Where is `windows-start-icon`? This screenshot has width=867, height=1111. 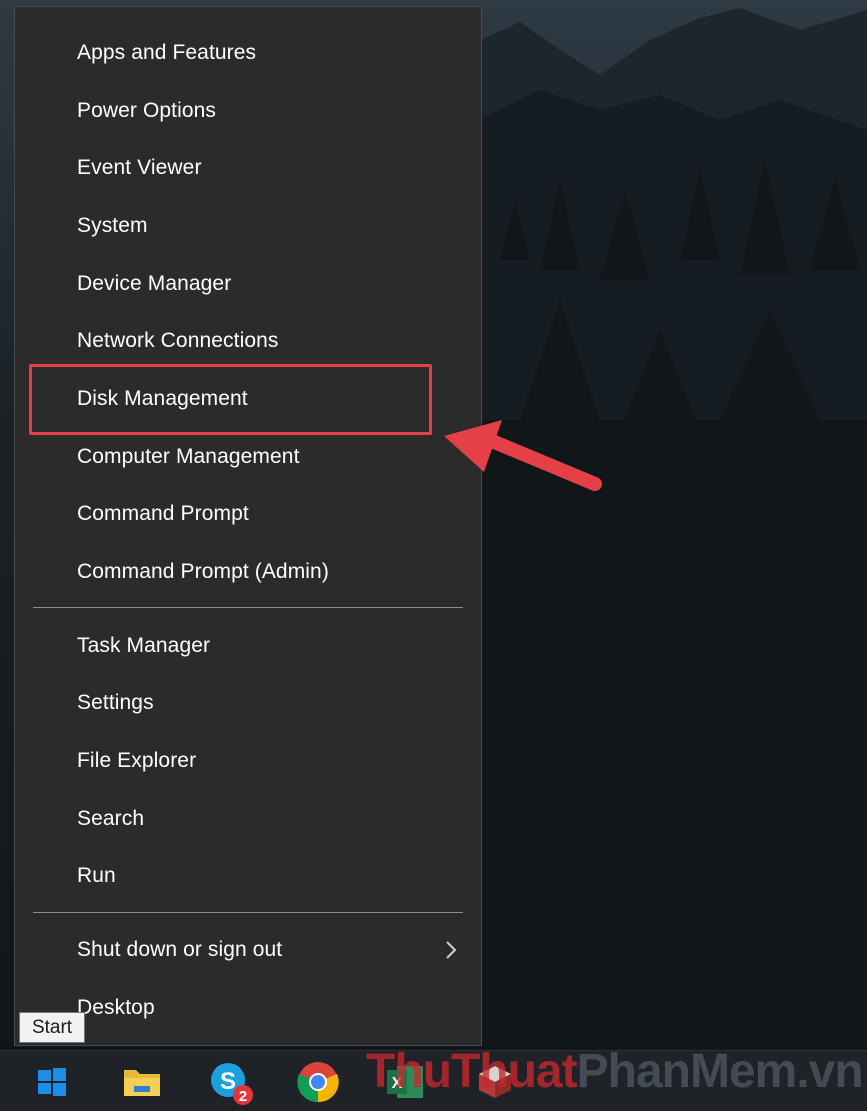 windows-start-icon is located at coordinates (52, 1081).